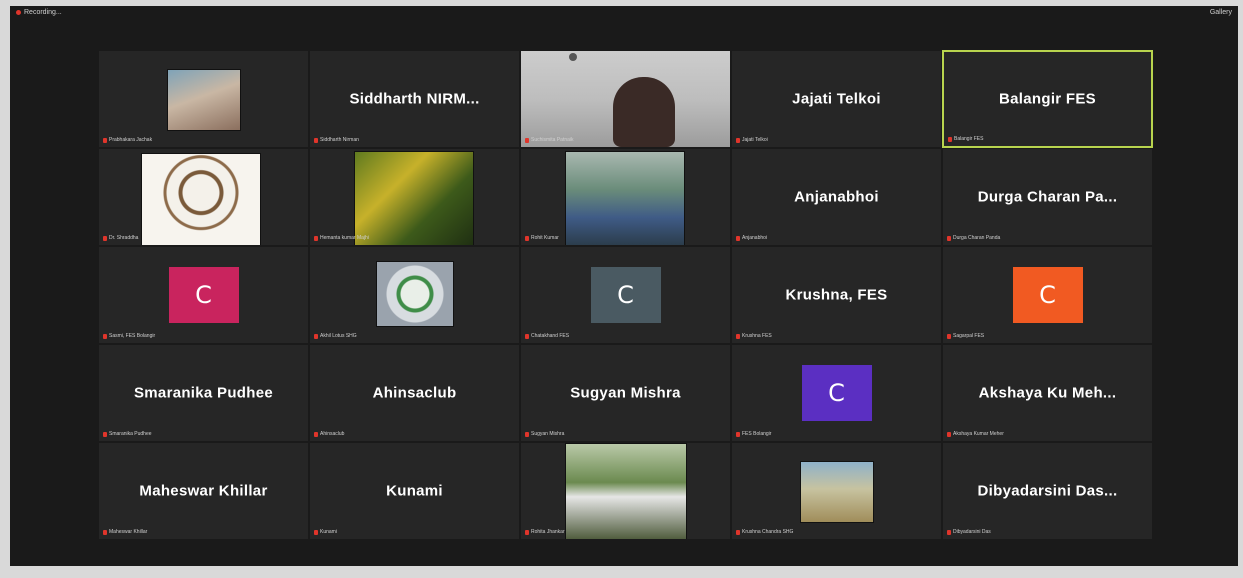  I want to click on participant-tile: Akhil Lotus SHG, so click(414, 295).